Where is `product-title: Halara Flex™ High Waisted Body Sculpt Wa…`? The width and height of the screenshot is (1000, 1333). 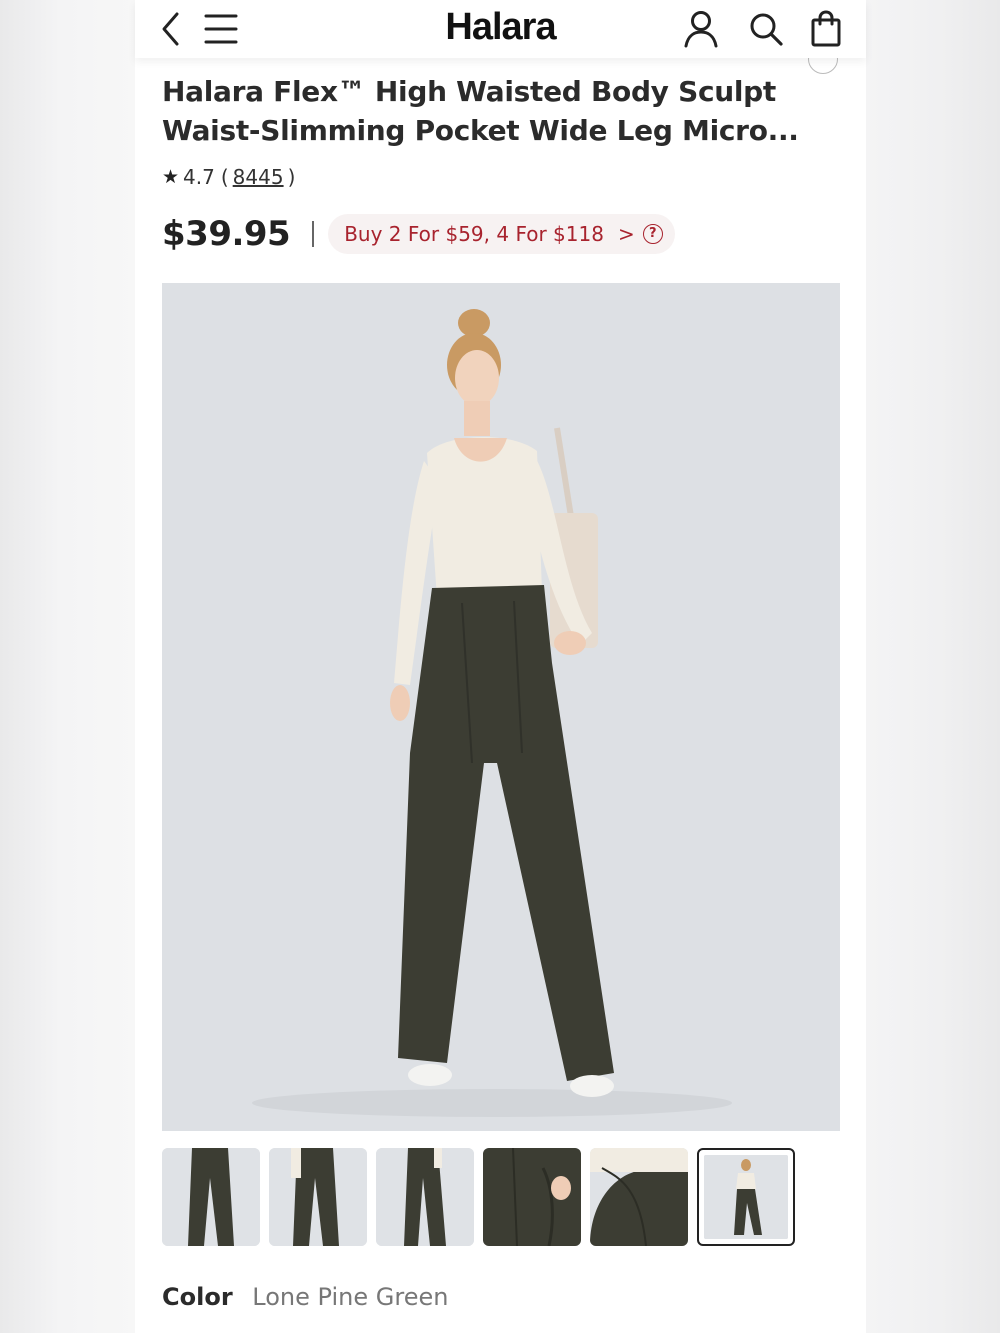
product-title: Halara Flex™ High Waisted Body Sculpt Wa… is located at coordinates (482, 111).